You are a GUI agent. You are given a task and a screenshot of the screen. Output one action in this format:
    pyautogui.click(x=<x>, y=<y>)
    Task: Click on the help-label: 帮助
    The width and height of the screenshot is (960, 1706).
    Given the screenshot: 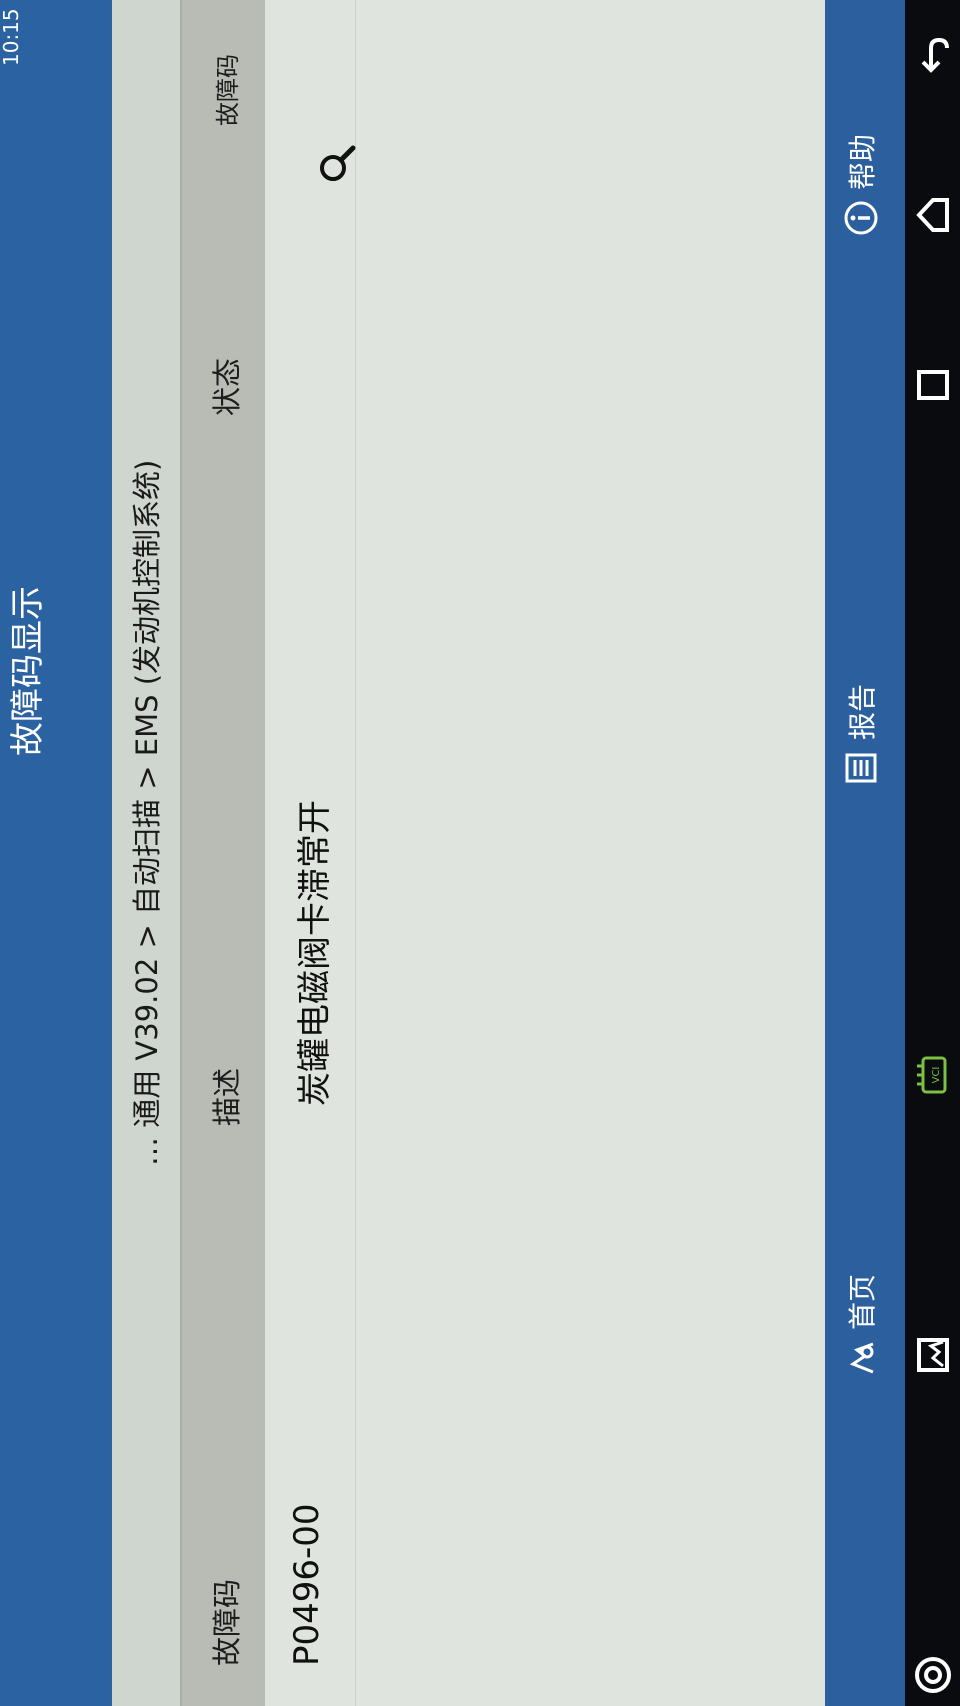 What is the action you would take?
    pyautogui.click(x=862, y=161)
    